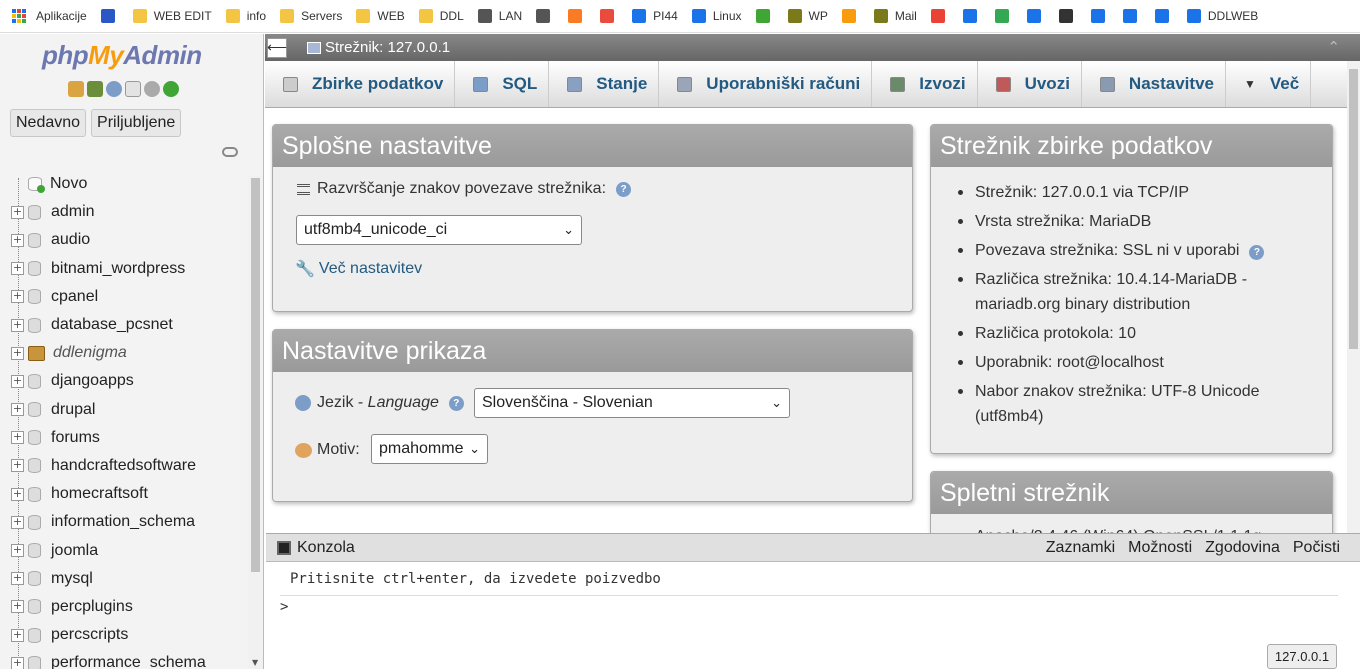 Image resolution: width=1360 pixels, height=669 pixels. Describe the element at coordinates (1242, 548) in the screenshot. I see `console-link: Zgodovina` at that location.